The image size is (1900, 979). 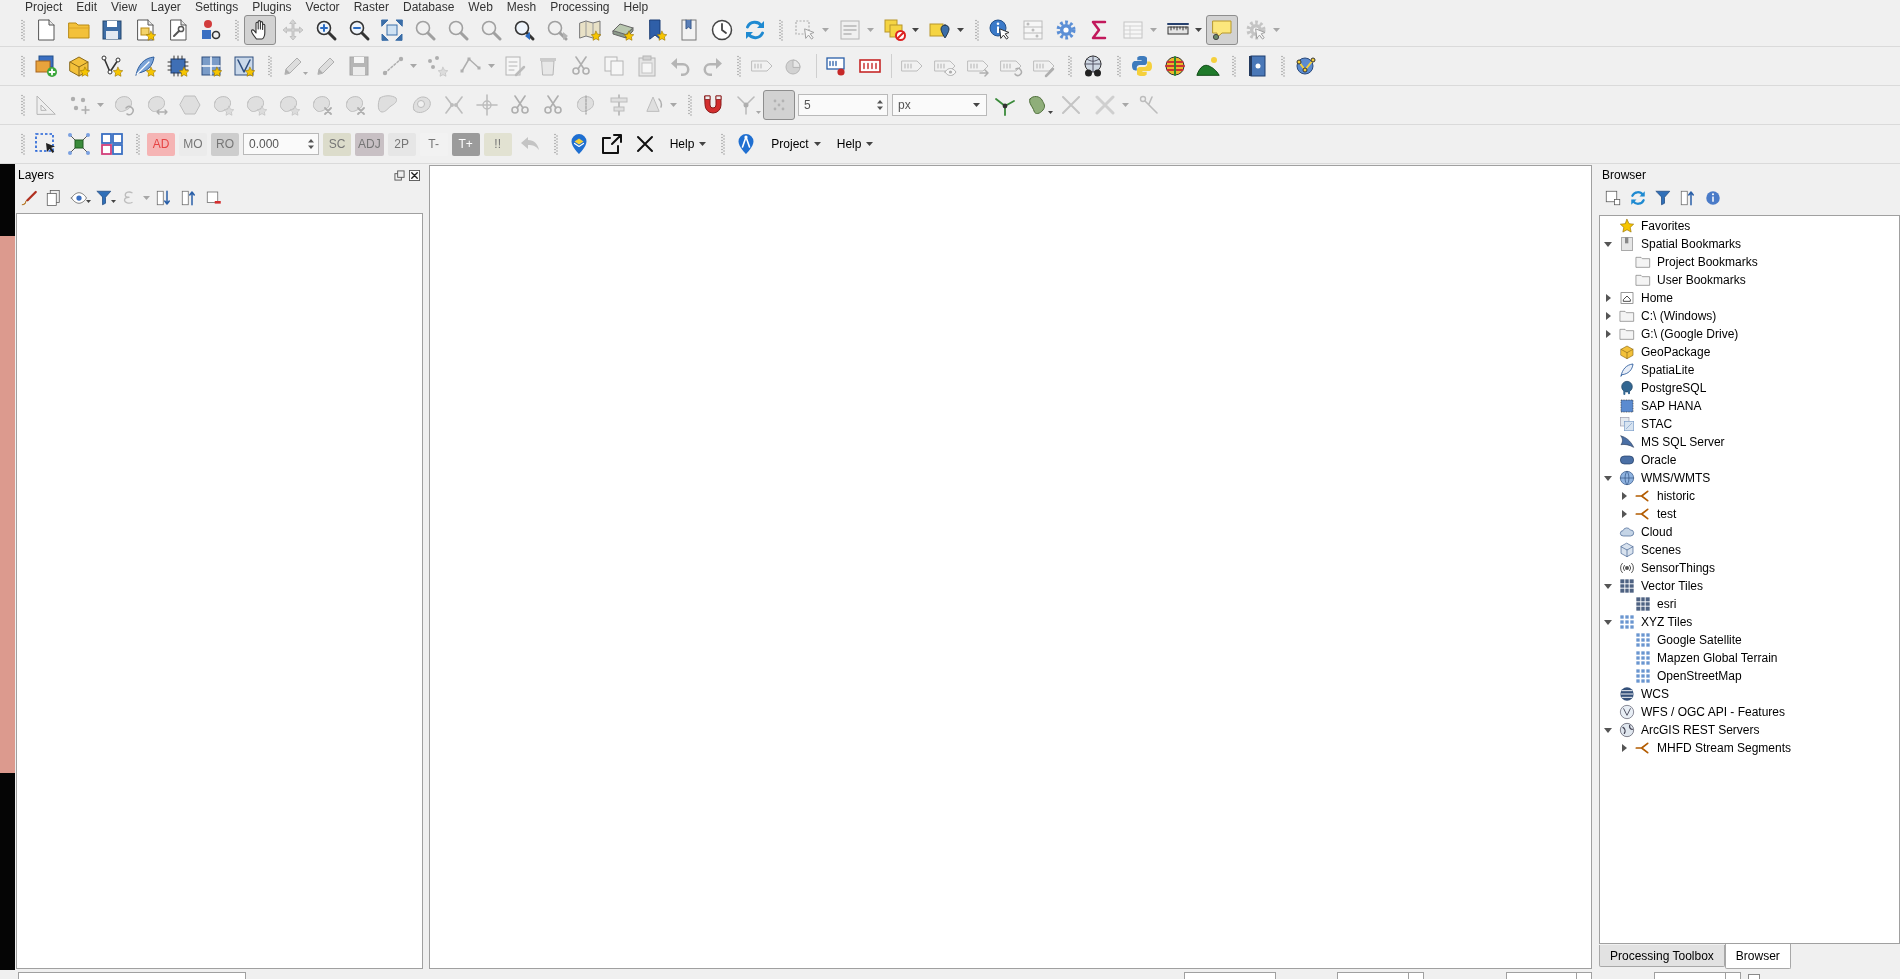 What do you see at coordinates (1655, 694) in the screenshot?
I see `tree-item: WCS` at bounding box center [1655, 694].